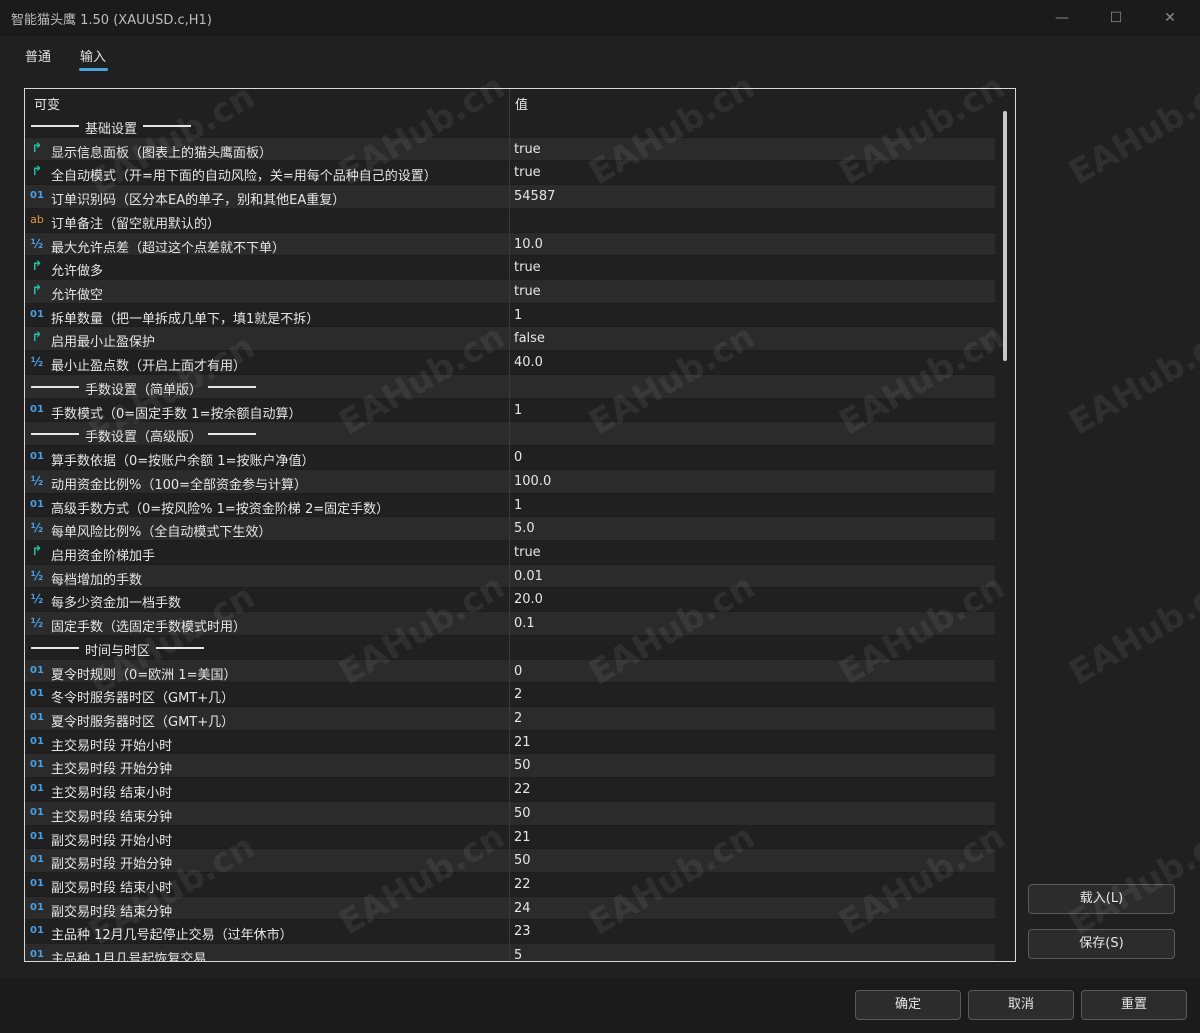  What do you see at coordinates (180, 647) in the screenshot?
I see `separator-line-right` at bounding box center [180, 647].